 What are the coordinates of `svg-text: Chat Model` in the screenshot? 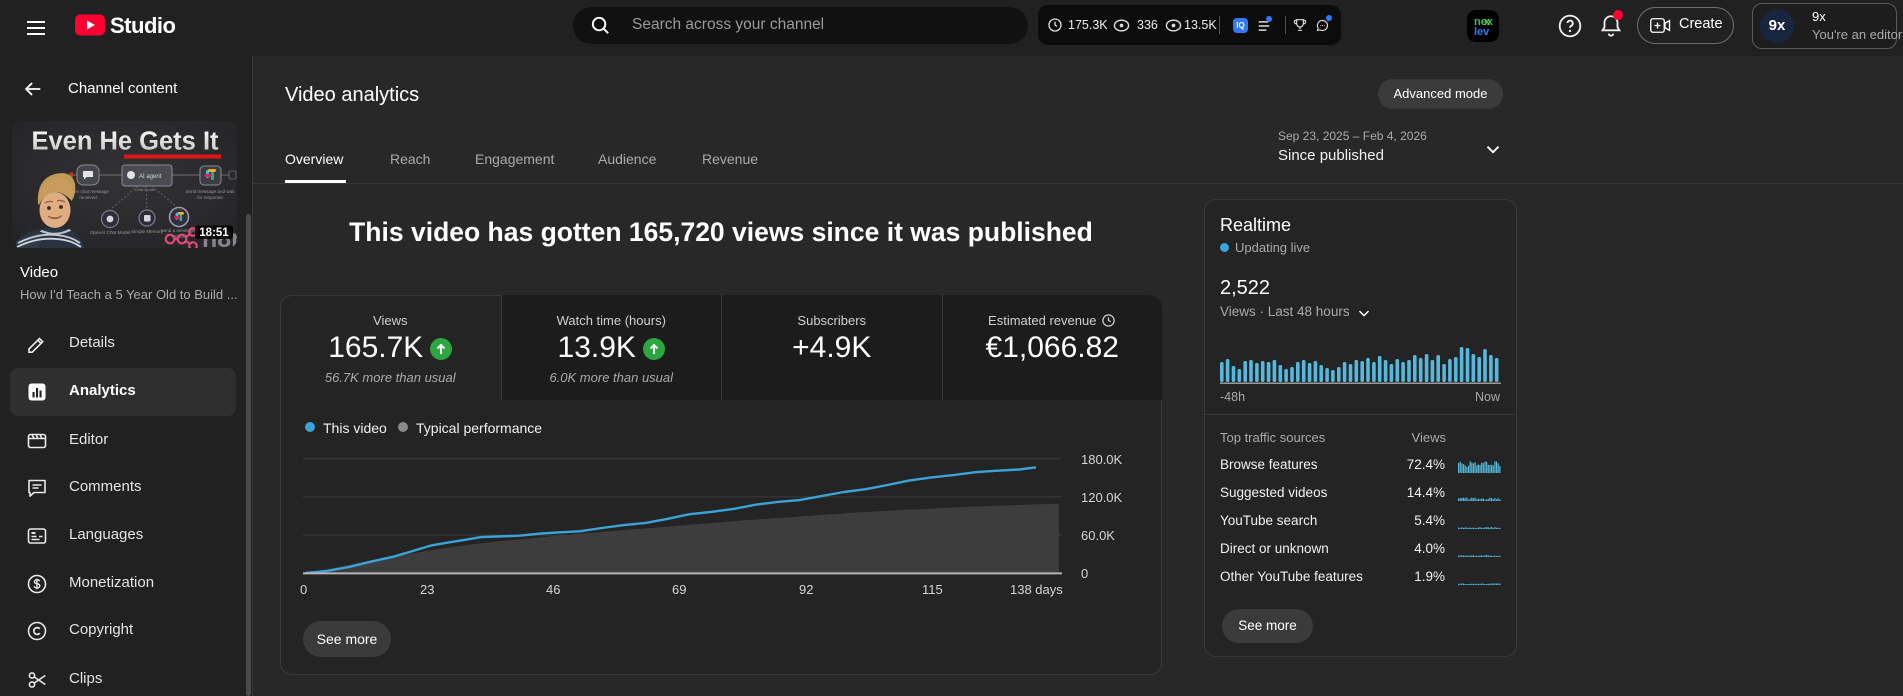 It's located at (145, 190).